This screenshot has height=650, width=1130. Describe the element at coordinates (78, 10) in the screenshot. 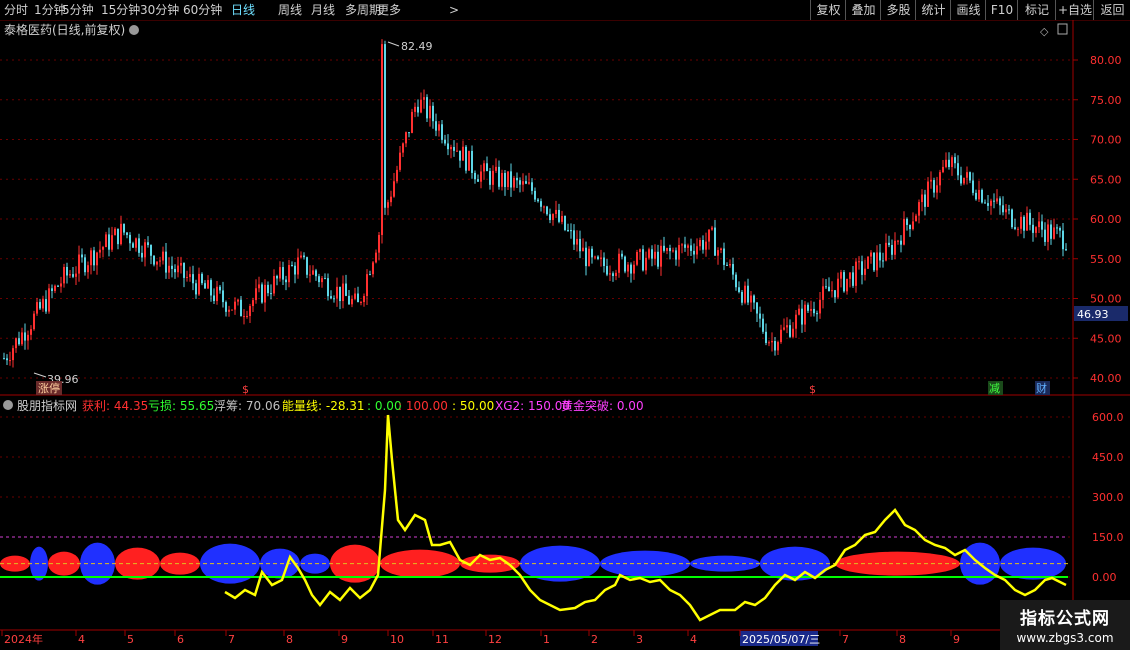

I see `period-2: 5分钟` at that location.